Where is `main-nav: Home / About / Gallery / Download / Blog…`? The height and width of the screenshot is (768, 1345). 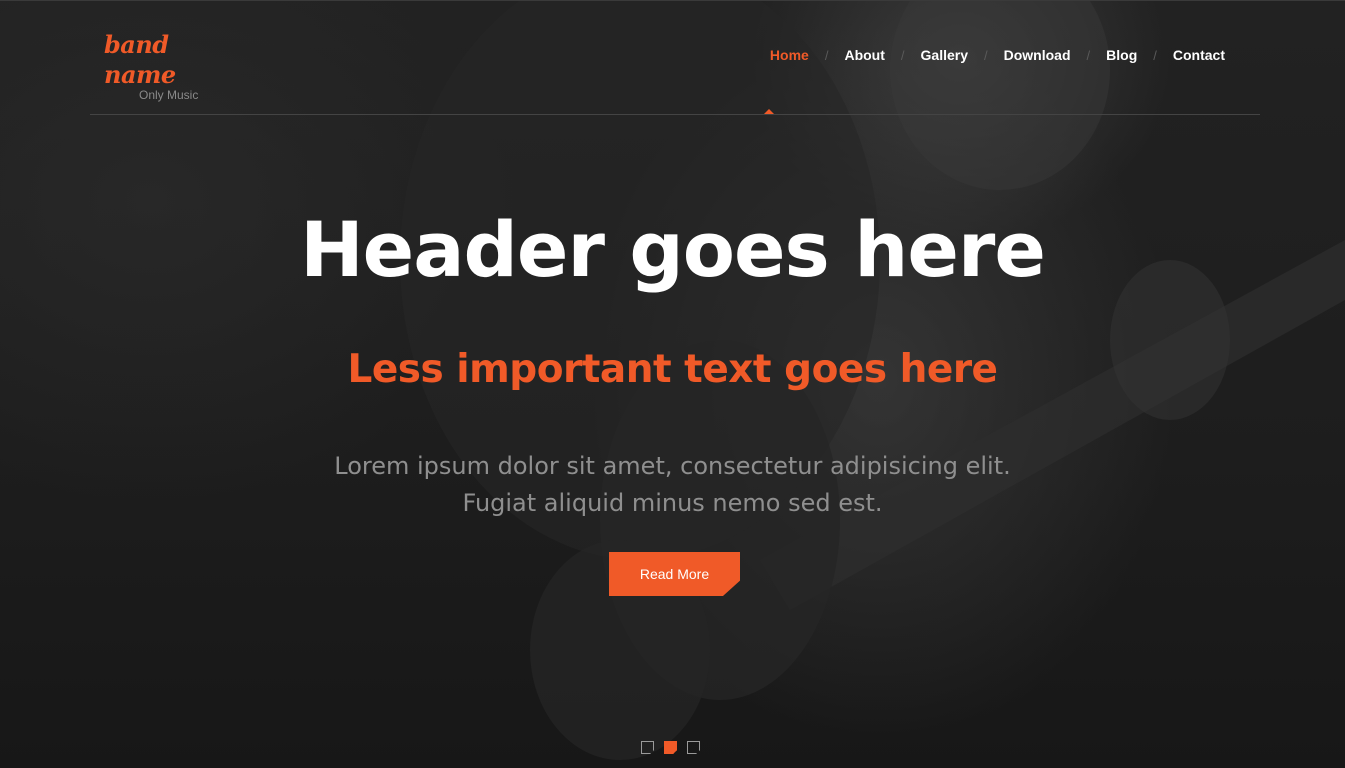 main-nav: Home / About / Gallery / Download / Blog… is located at coordinates (997, 55).